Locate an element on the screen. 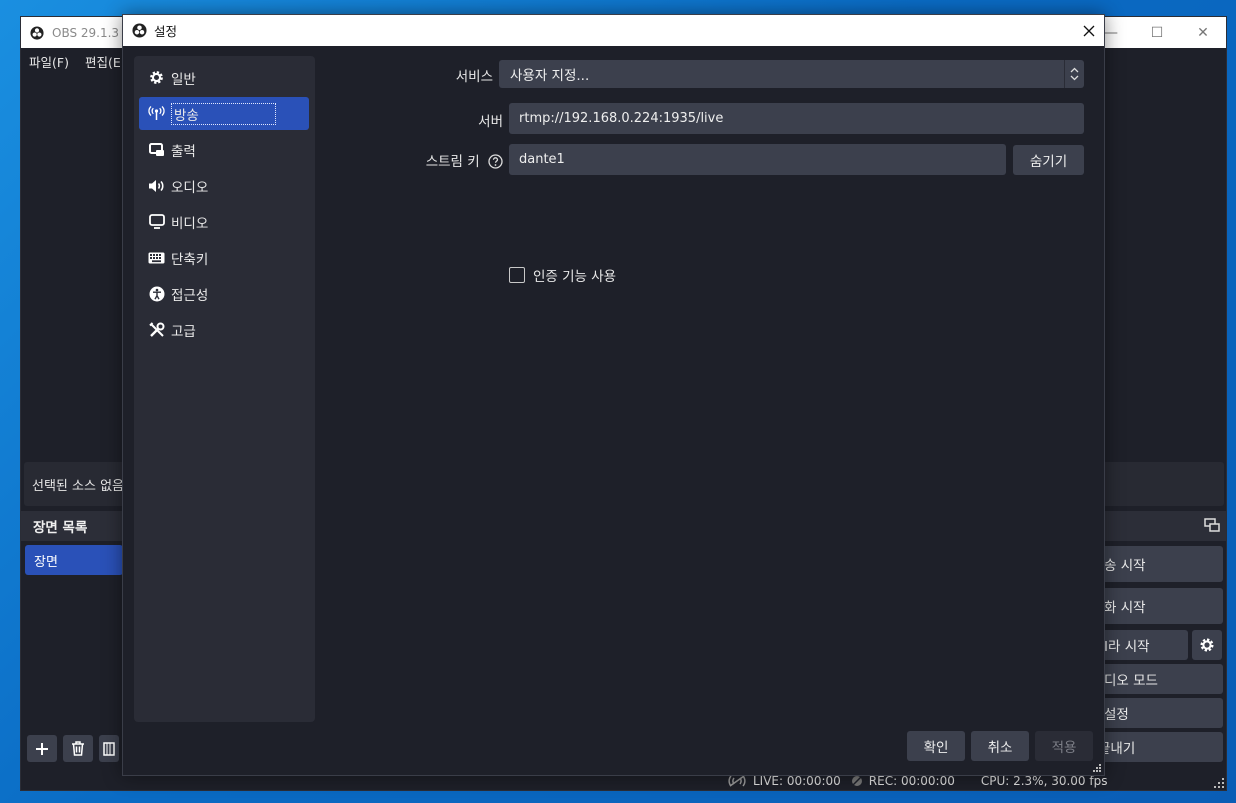  nav-general: 일반 is located at coordinates (224, 77).